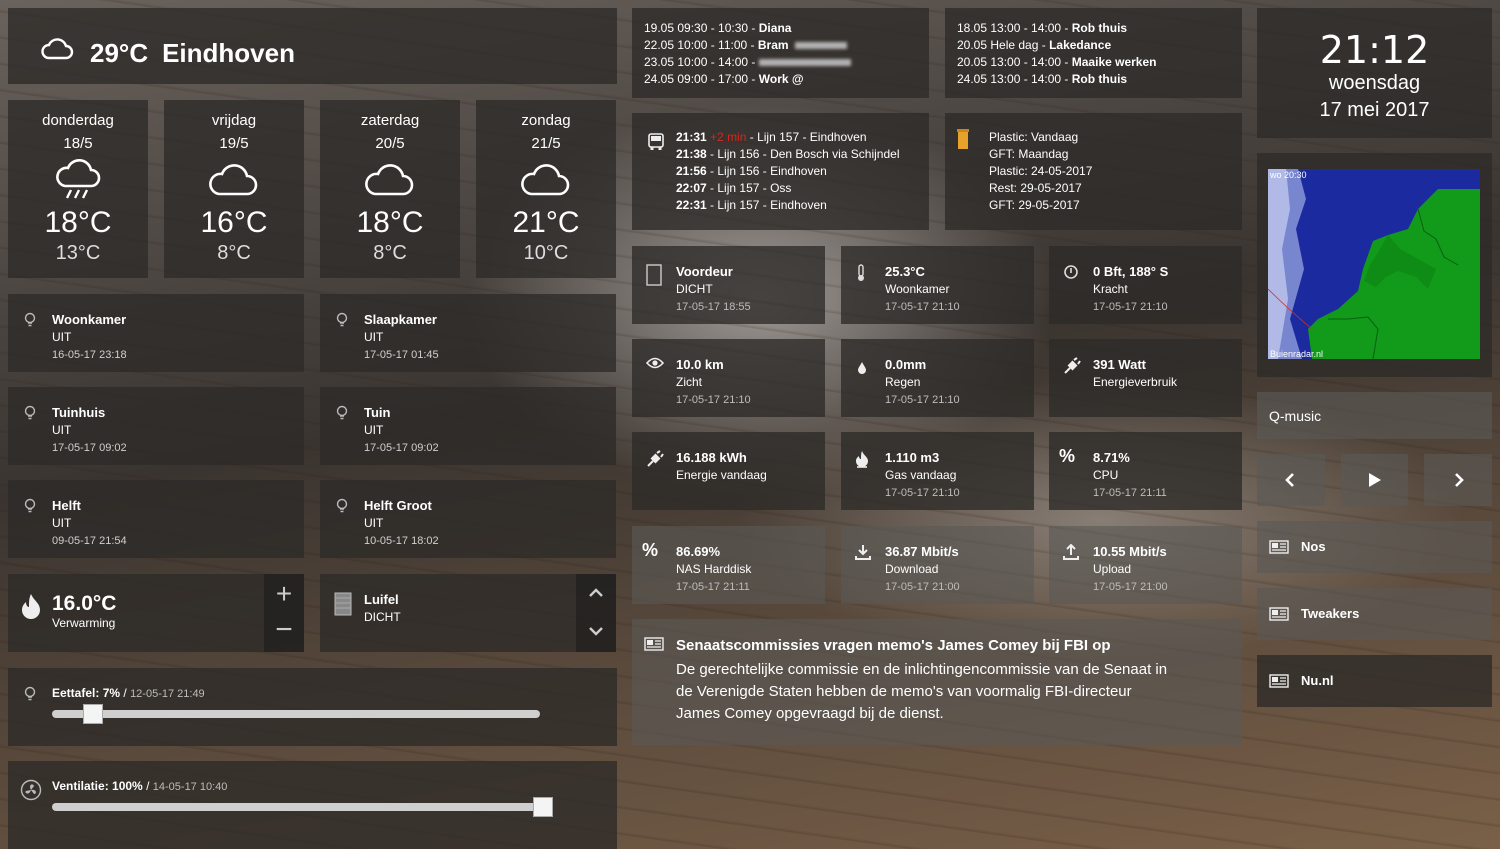 Image resolution: width=1500 pixels, height=849 pixels. What do you see at coordinates (156, 613) in the screenshot?
I see `heating-thermostat: 16.0°C Verwarming + −` at bounding box center [156, 613].